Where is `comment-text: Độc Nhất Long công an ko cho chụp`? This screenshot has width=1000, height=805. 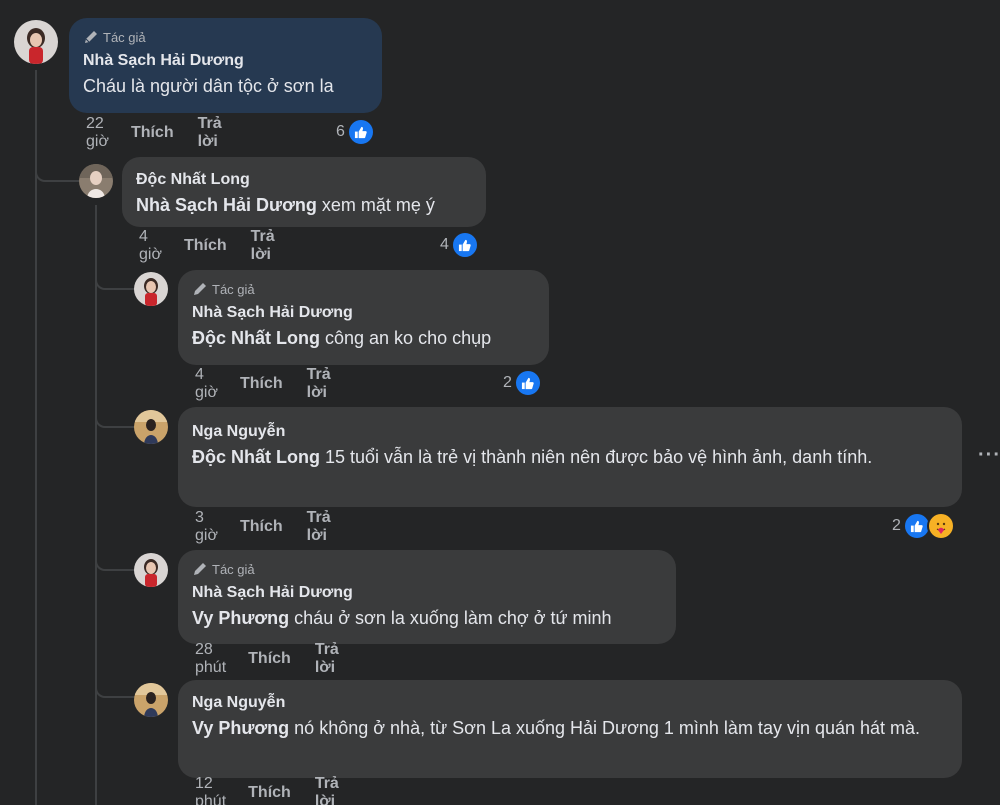 comment-text: Độc Nhất Long công an ko cho chụp is located at coordinates (342, 338).